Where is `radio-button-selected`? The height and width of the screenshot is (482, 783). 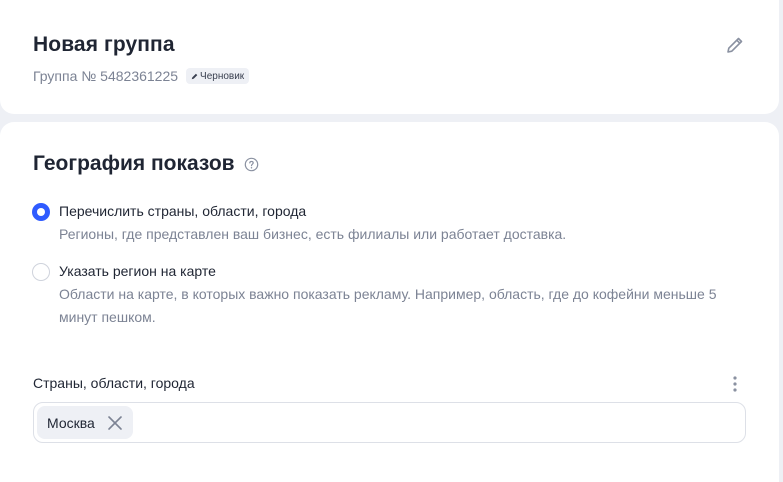
radio-button-selected is located at coordinates (41, 212).